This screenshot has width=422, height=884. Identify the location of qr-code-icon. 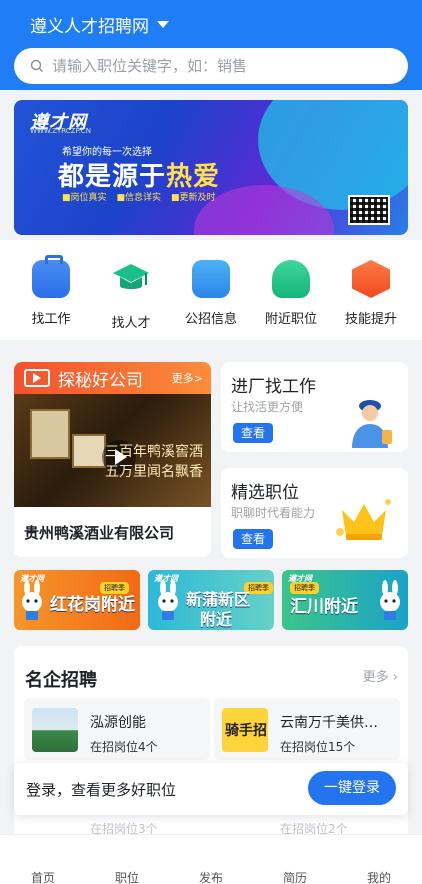
(369, 210).